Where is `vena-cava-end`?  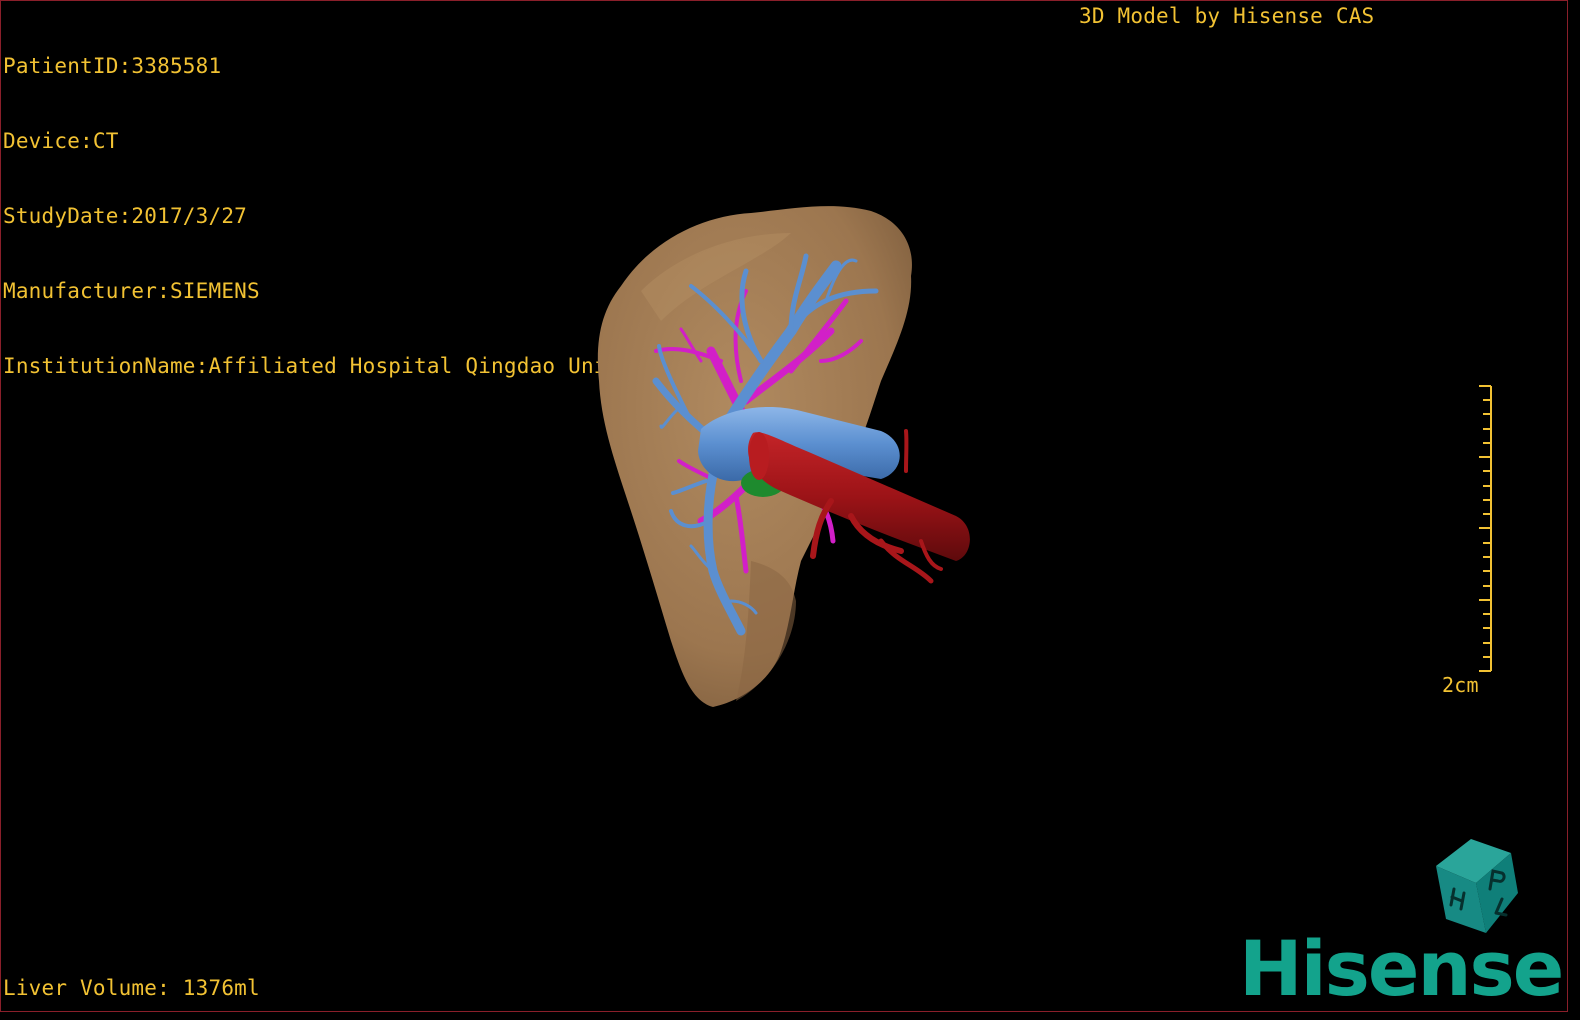
vena-cava-end is located at coordinates (759, 456).